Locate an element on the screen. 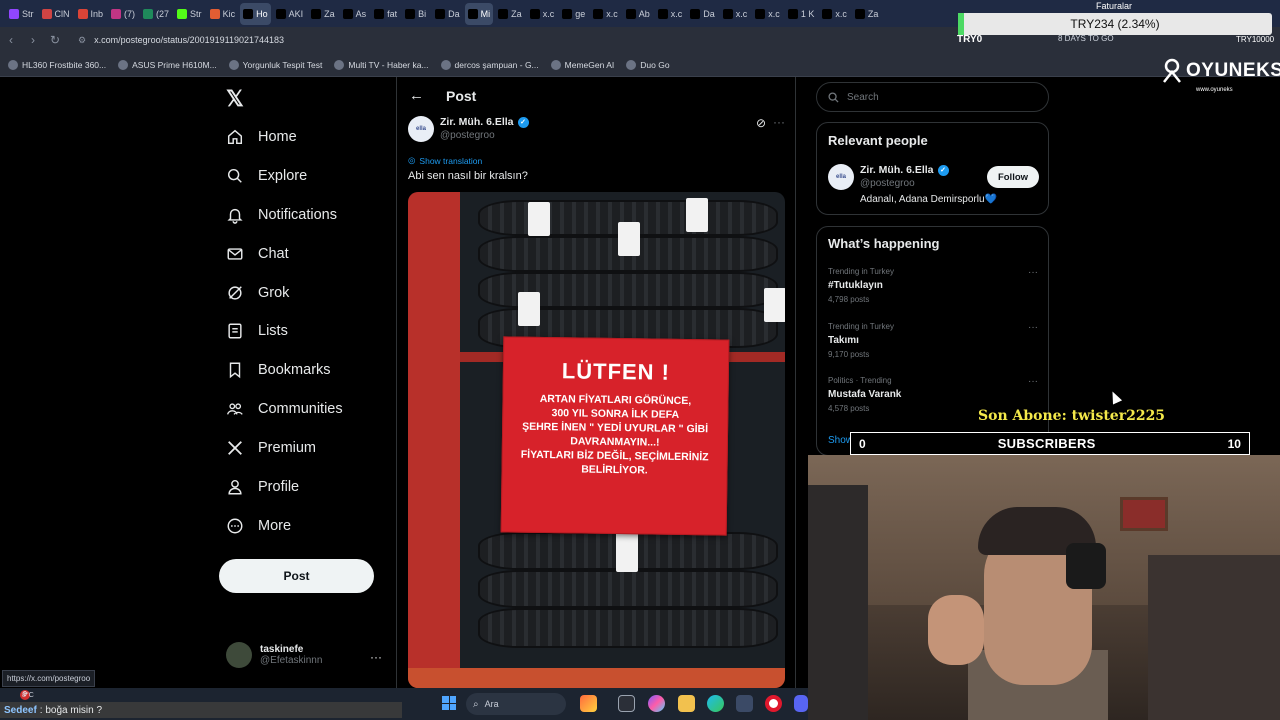 This screenshot has width=1280, height=720. browser-tab: AKI is located at coordinates (290, 14).